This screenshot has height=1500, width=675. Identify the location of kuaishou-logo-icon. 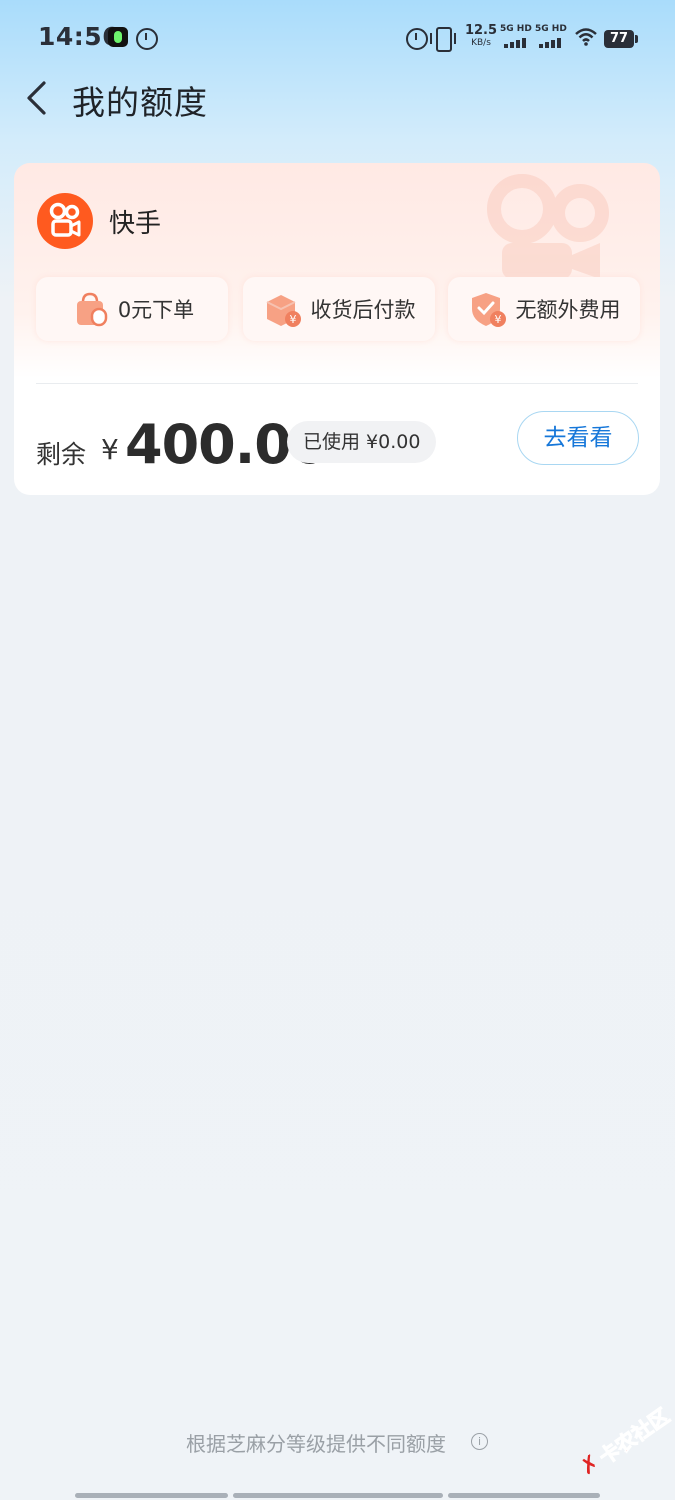
(65, 219).